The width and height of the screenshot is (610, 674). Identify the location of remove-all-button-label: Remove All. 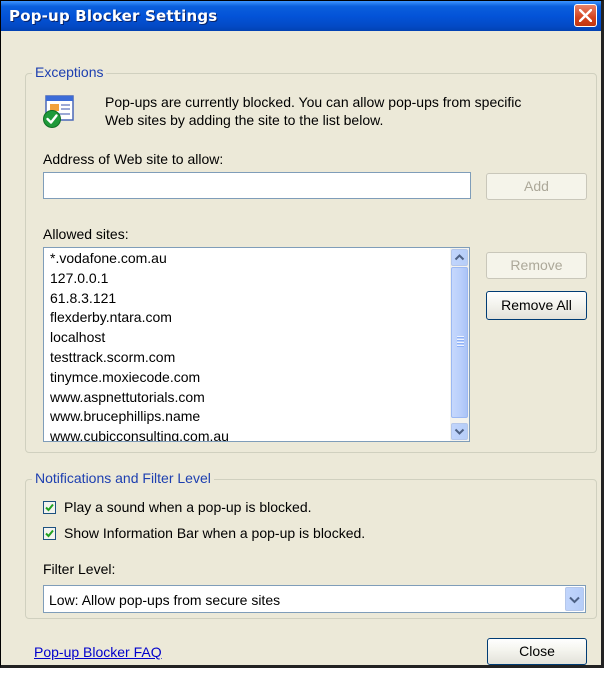
(536, 305).